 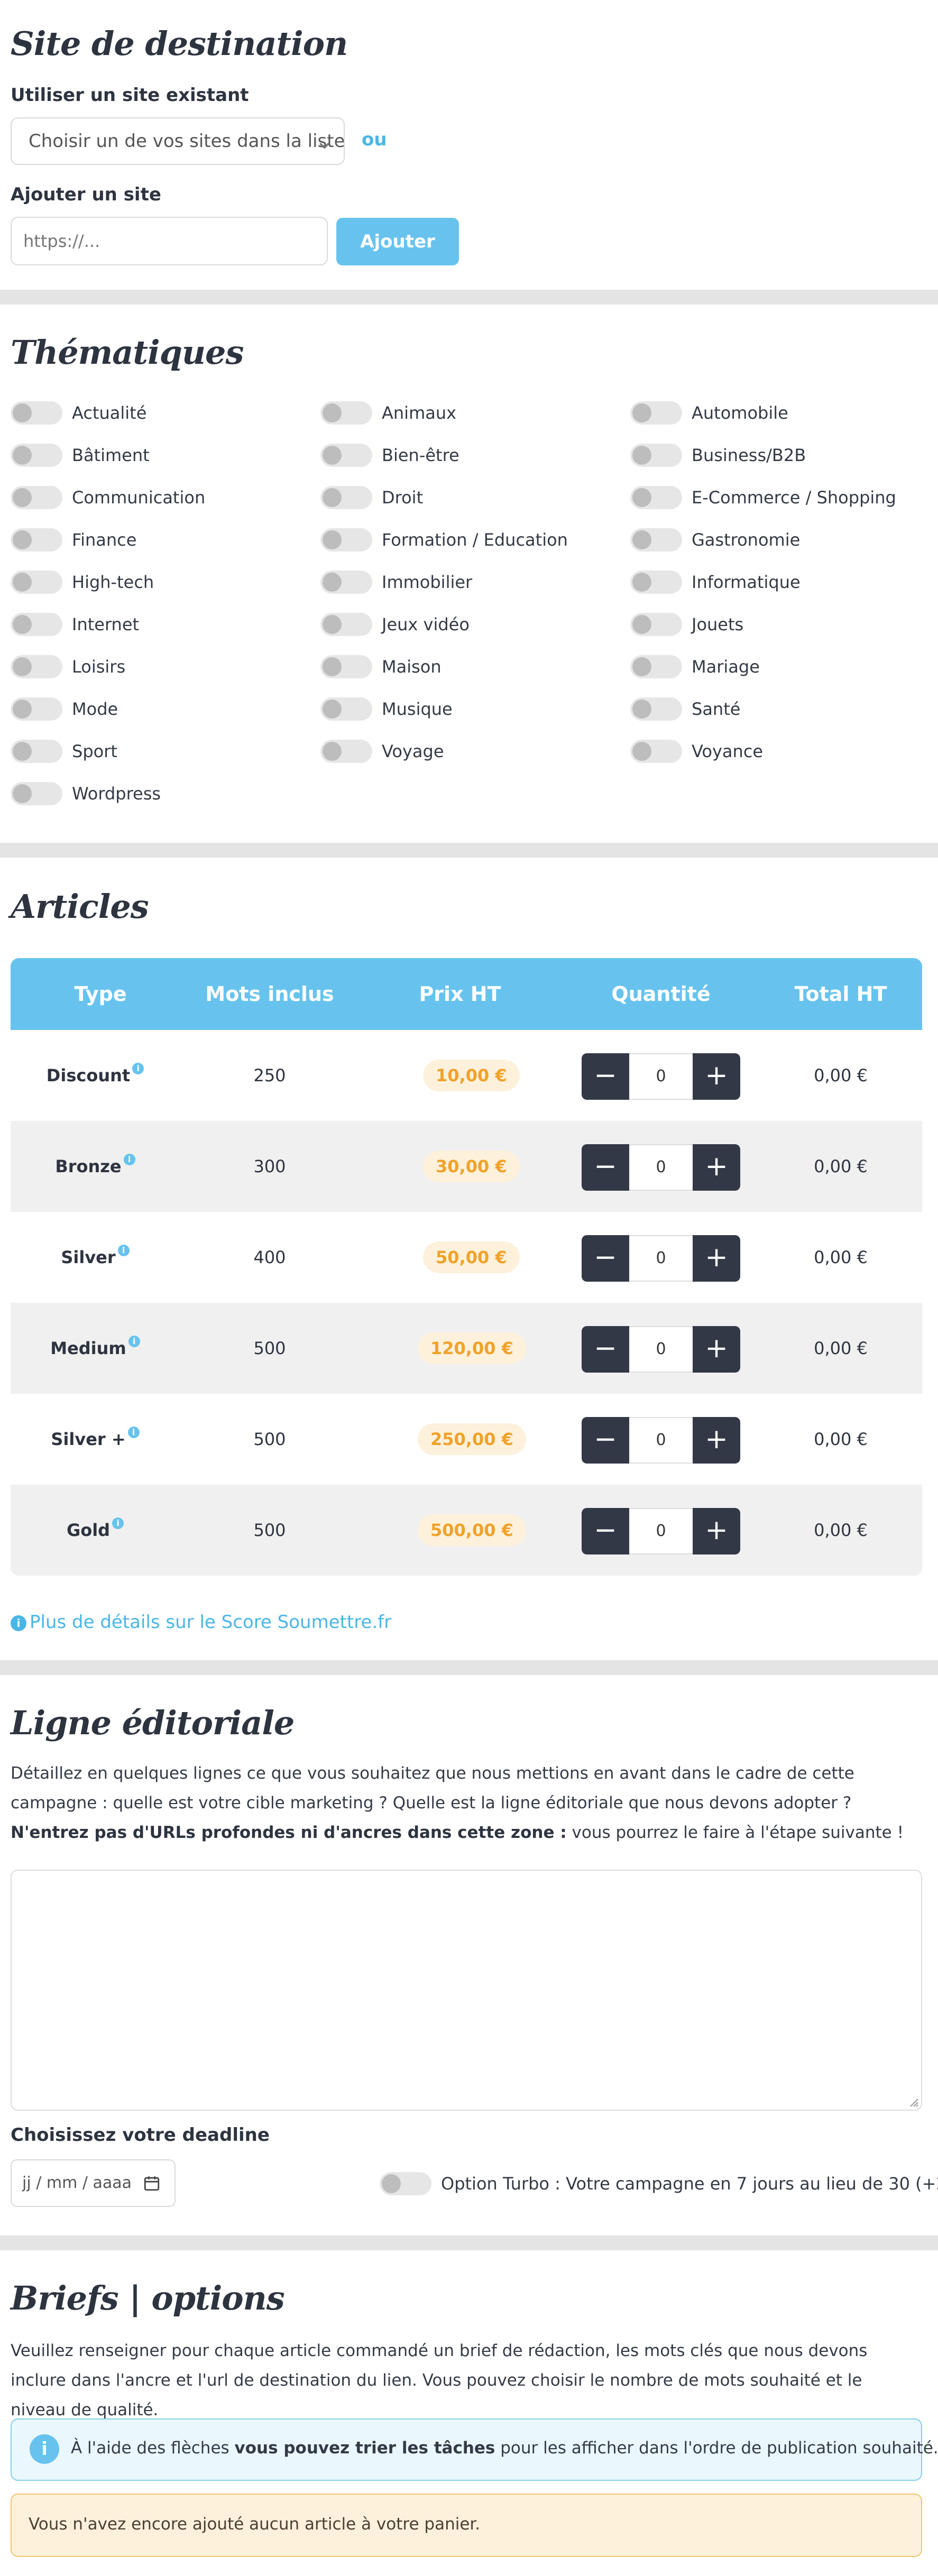 I want to click on theme-option: Mode, so click(x=64, y=709).